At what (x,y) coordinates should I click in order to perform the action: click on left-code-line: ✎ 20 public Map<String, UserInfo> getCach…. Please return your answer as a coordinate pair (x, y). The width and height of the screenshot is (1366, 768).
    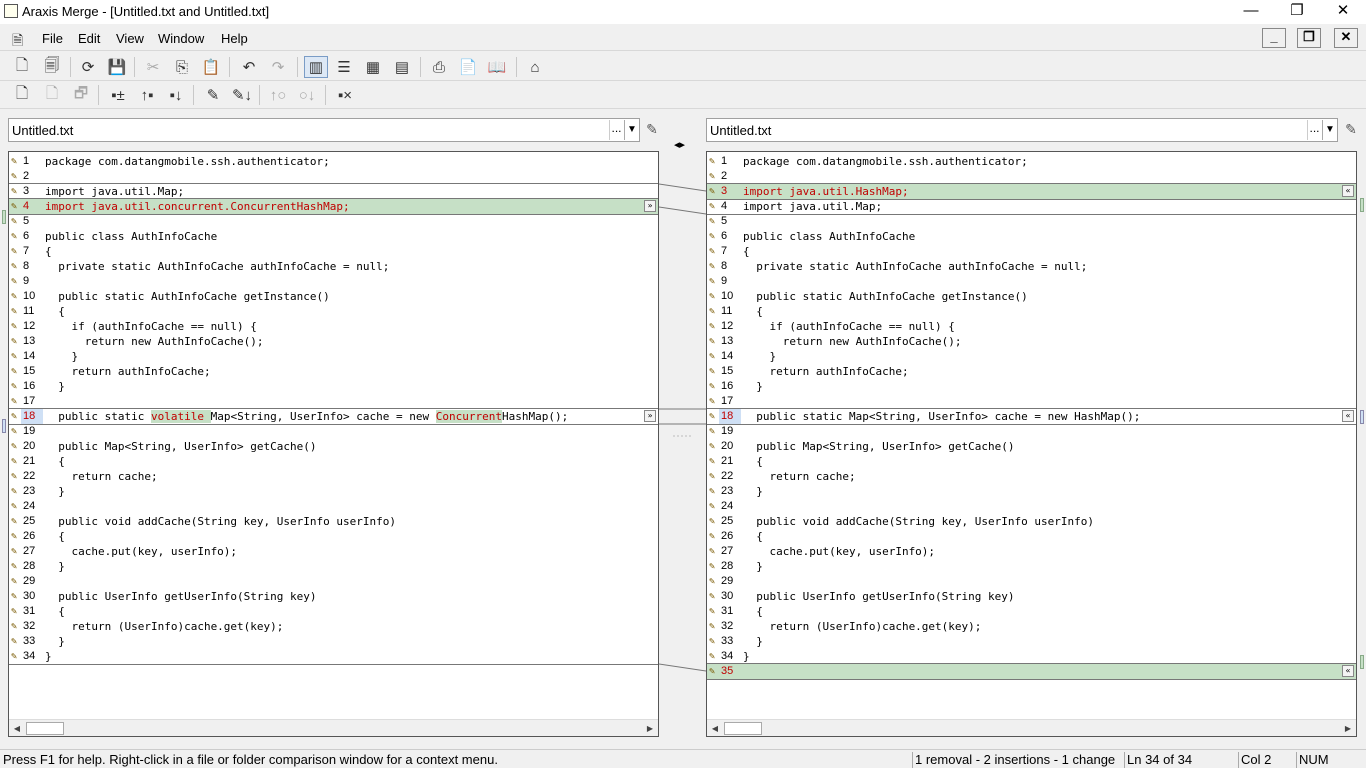
    Looking at the image, I should click on (333, 446).